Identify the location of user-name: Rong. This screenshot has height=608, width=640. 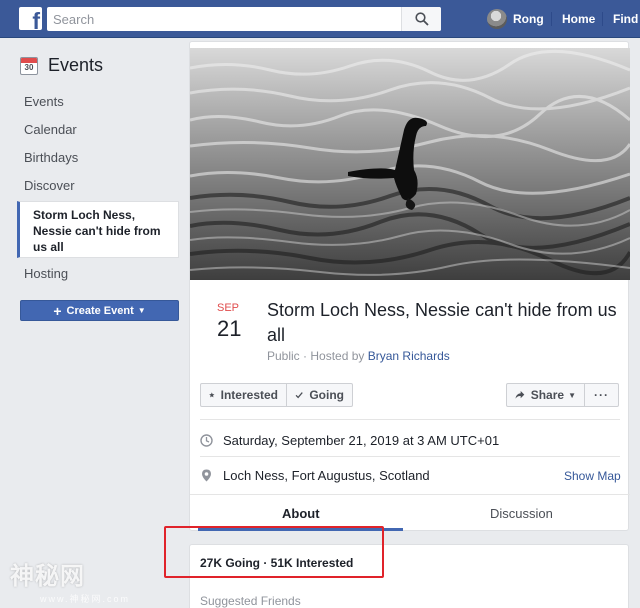
(528, 19).